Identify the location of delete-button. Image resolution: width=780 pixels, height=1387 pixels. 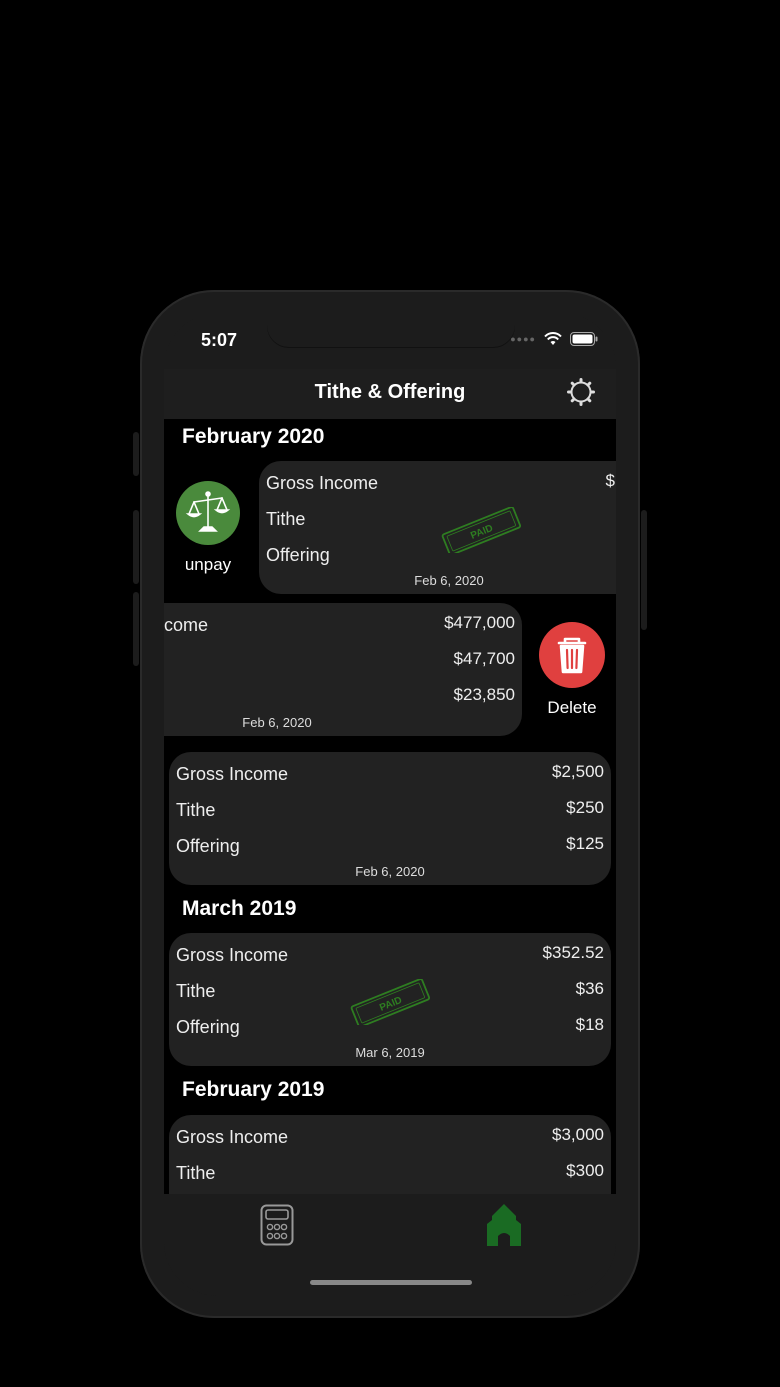
(572, 655).